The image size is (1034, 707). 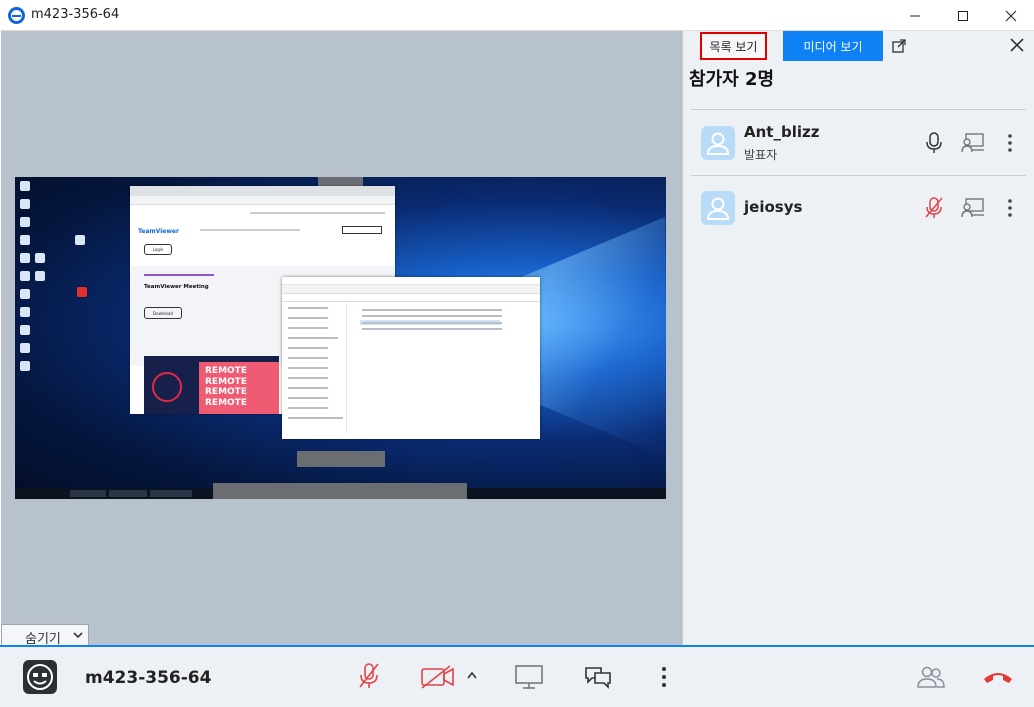 I want to click on tab-media-view: 미디어 보기, so click(x=833, y=46).